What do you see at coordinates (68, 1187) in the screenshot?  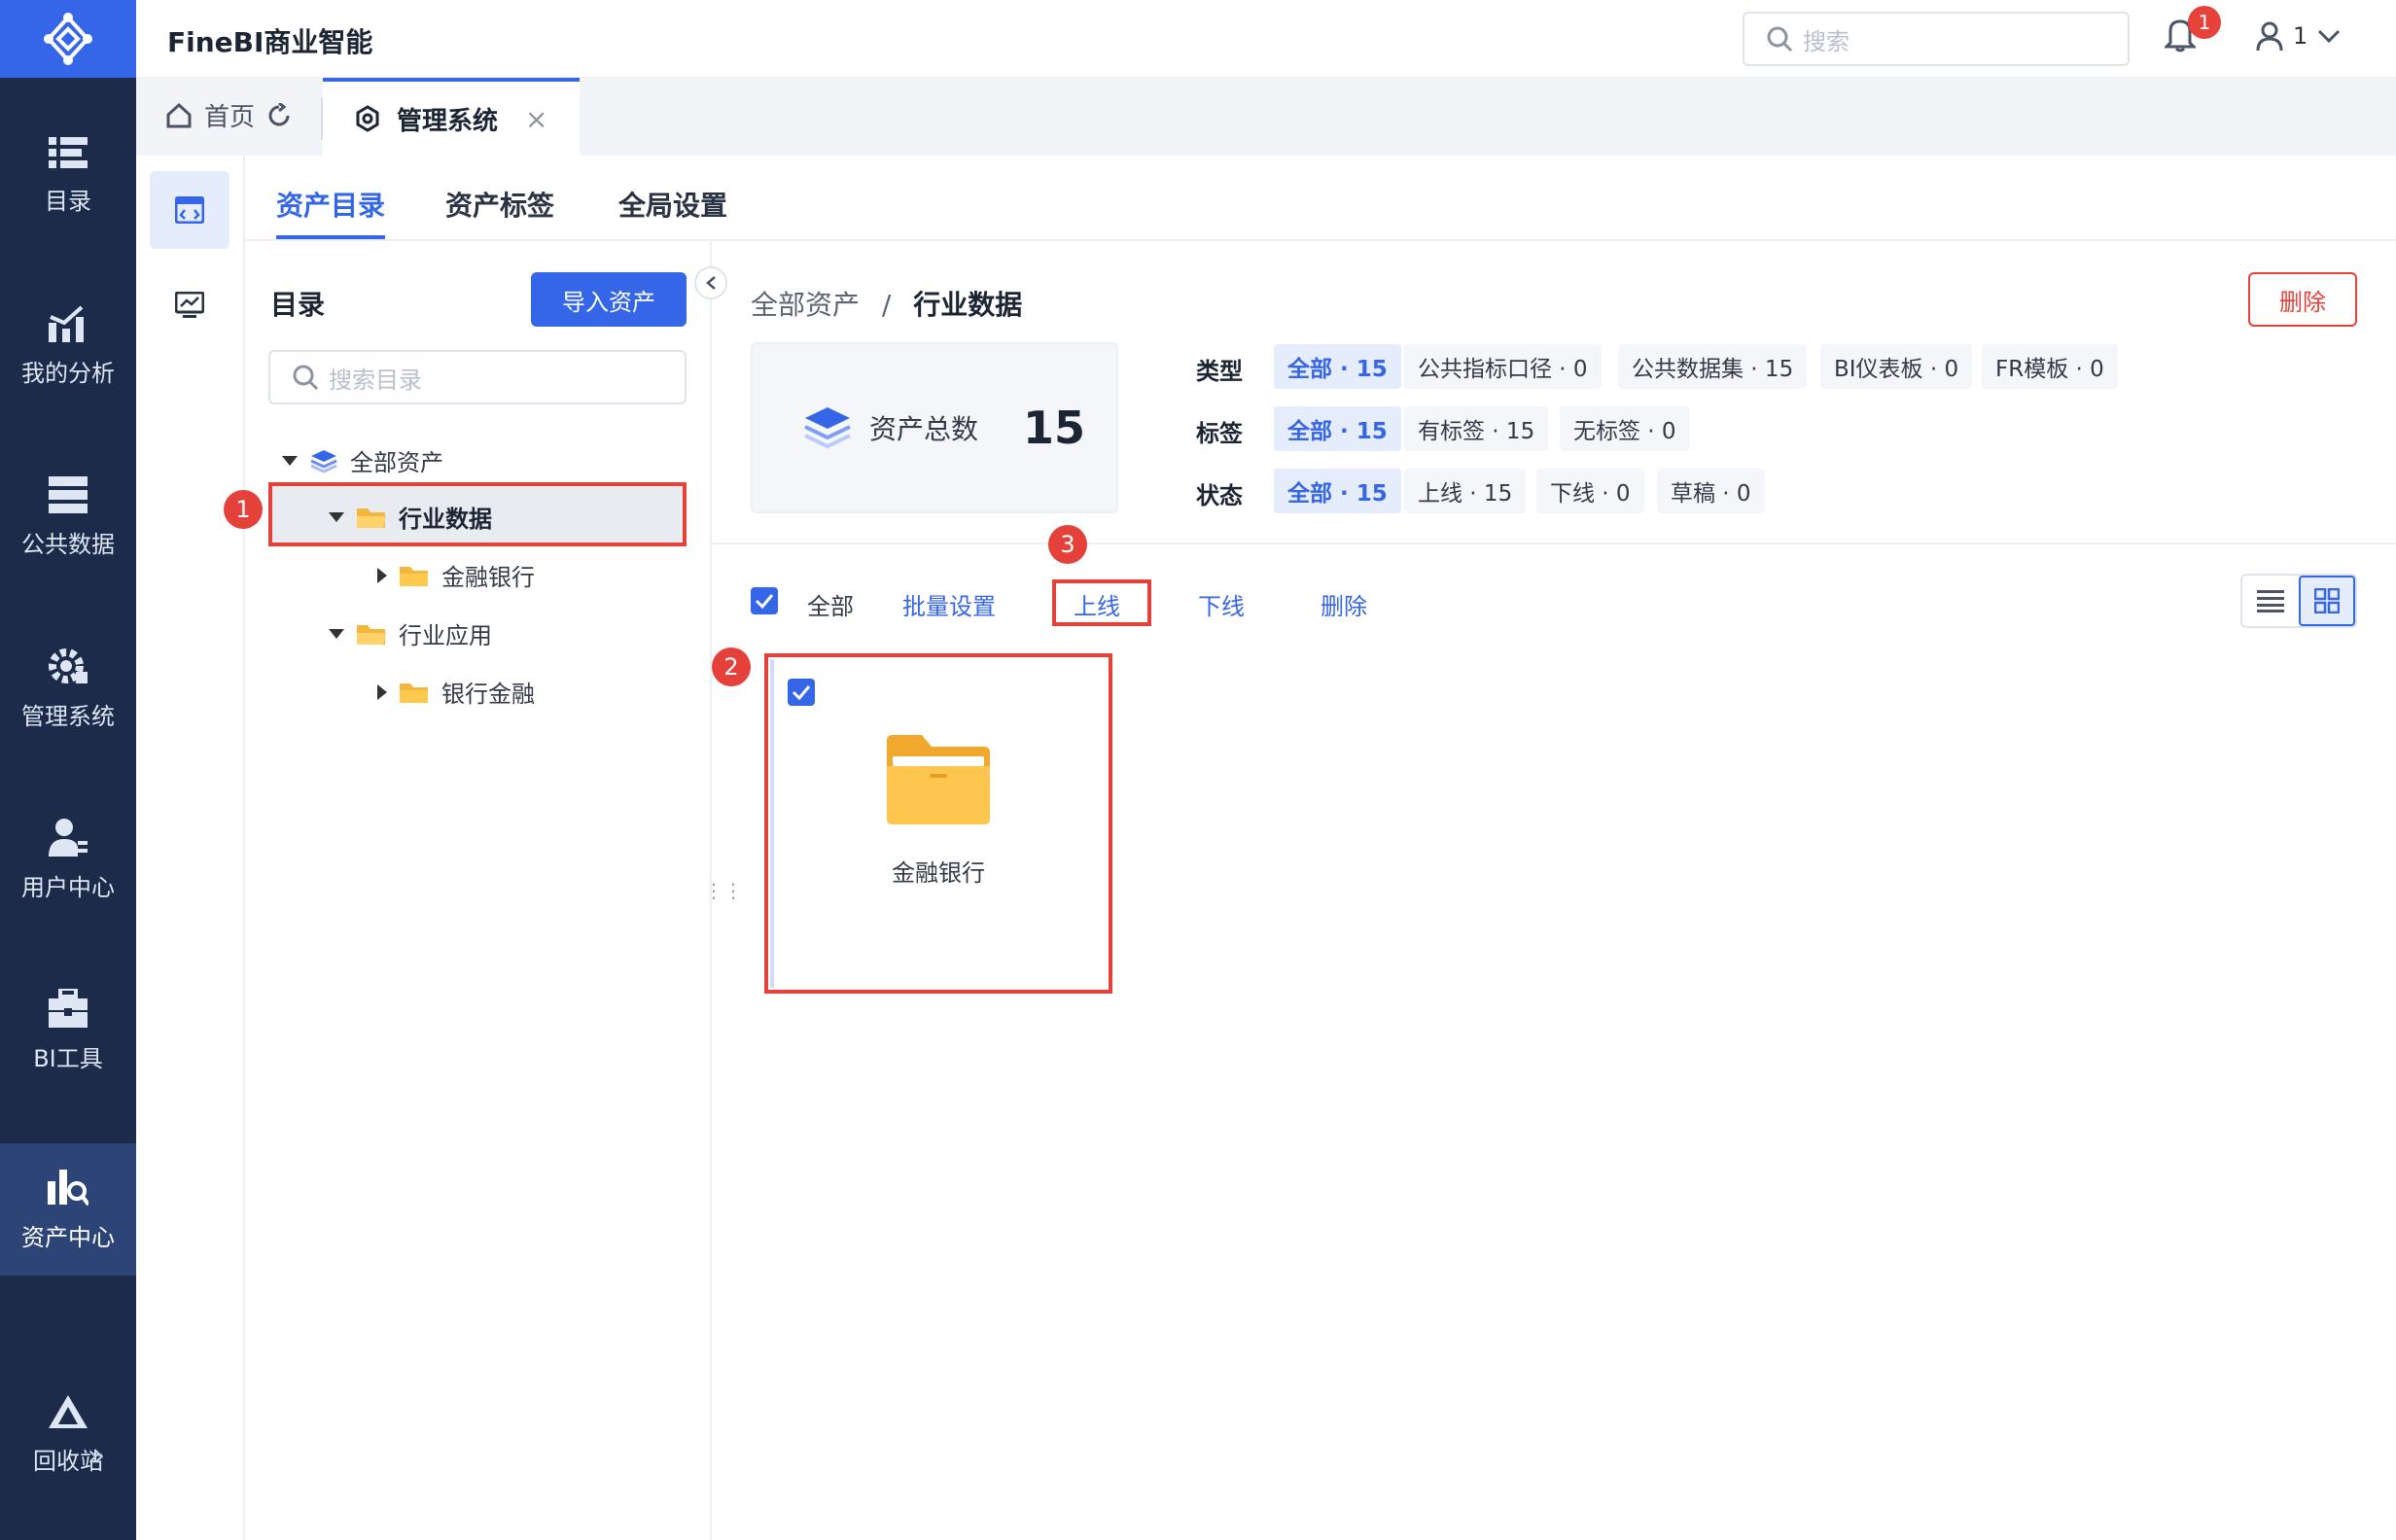 I see `asset-center-icon` at bounding box center [68, 1187].